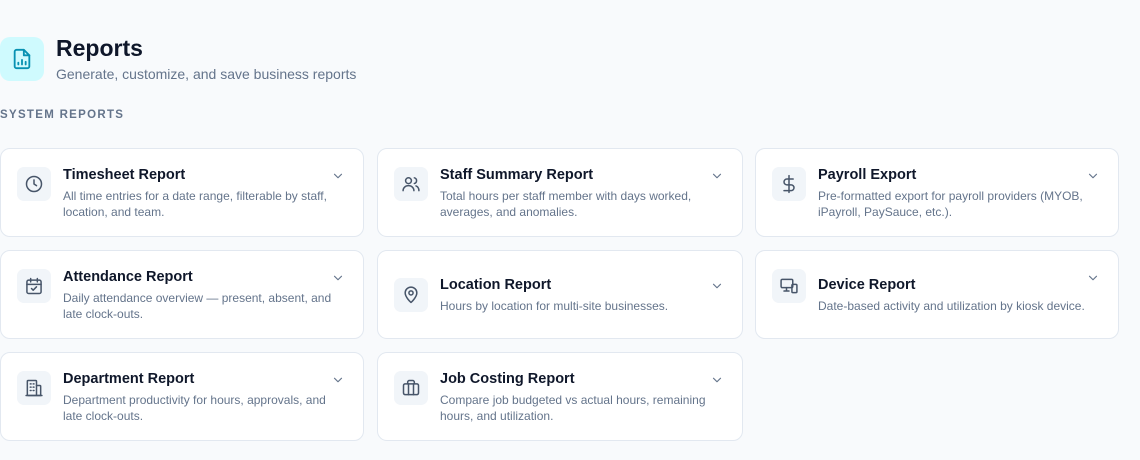  Describe the element at coordinates (411, 388) in the screenshot. I see `briefcase-icon` at that location.